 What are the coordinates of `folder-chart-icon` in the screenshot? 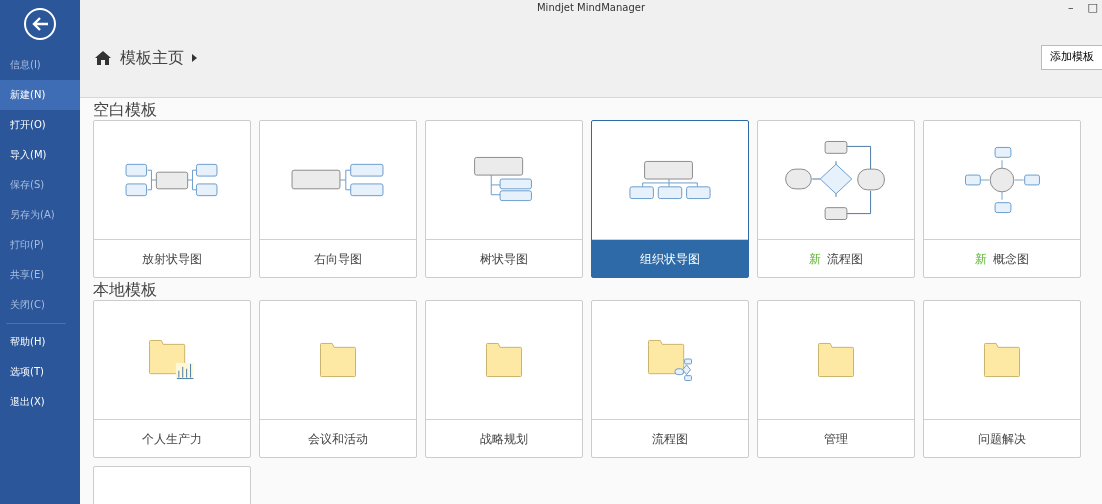 It's located at (172, 360).